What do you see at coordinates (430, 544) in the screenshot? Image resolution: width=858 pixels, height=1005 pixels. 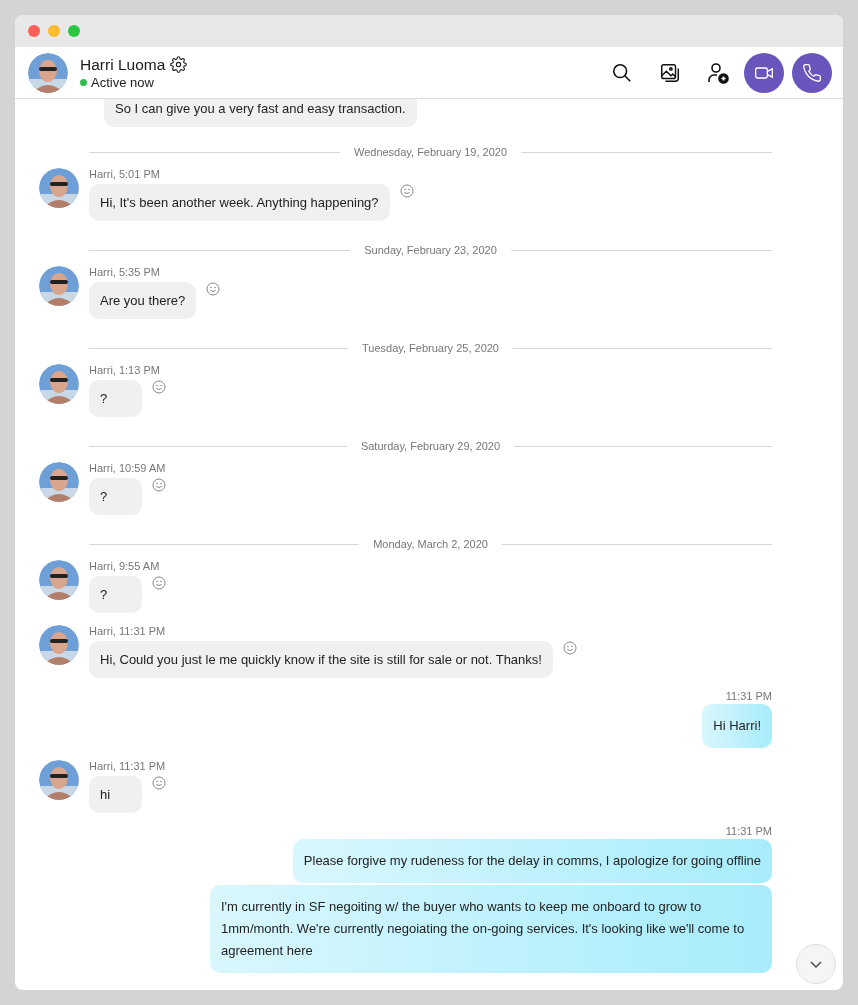 I see `date-separator: Monday, March 2, 2020` at bounding box center [430, 544].